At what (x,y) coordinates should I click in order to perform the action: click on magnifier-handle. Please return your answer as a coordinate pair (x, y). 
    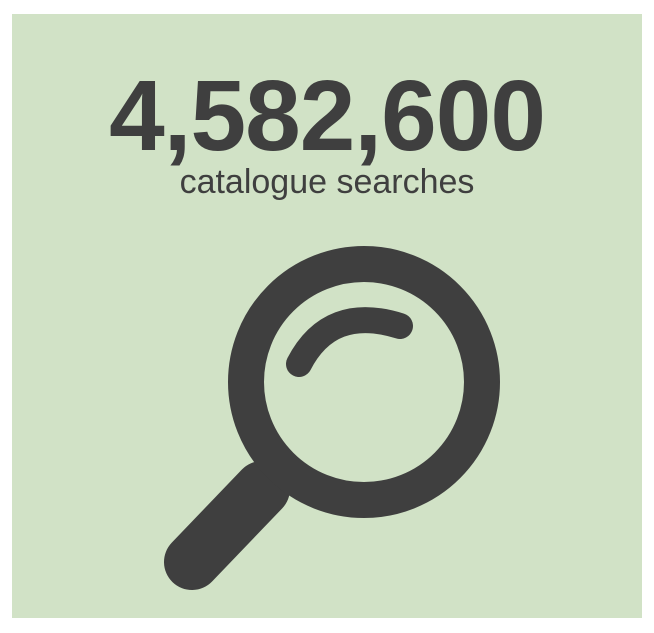
    Looking at the image, I should click on (227, 525).